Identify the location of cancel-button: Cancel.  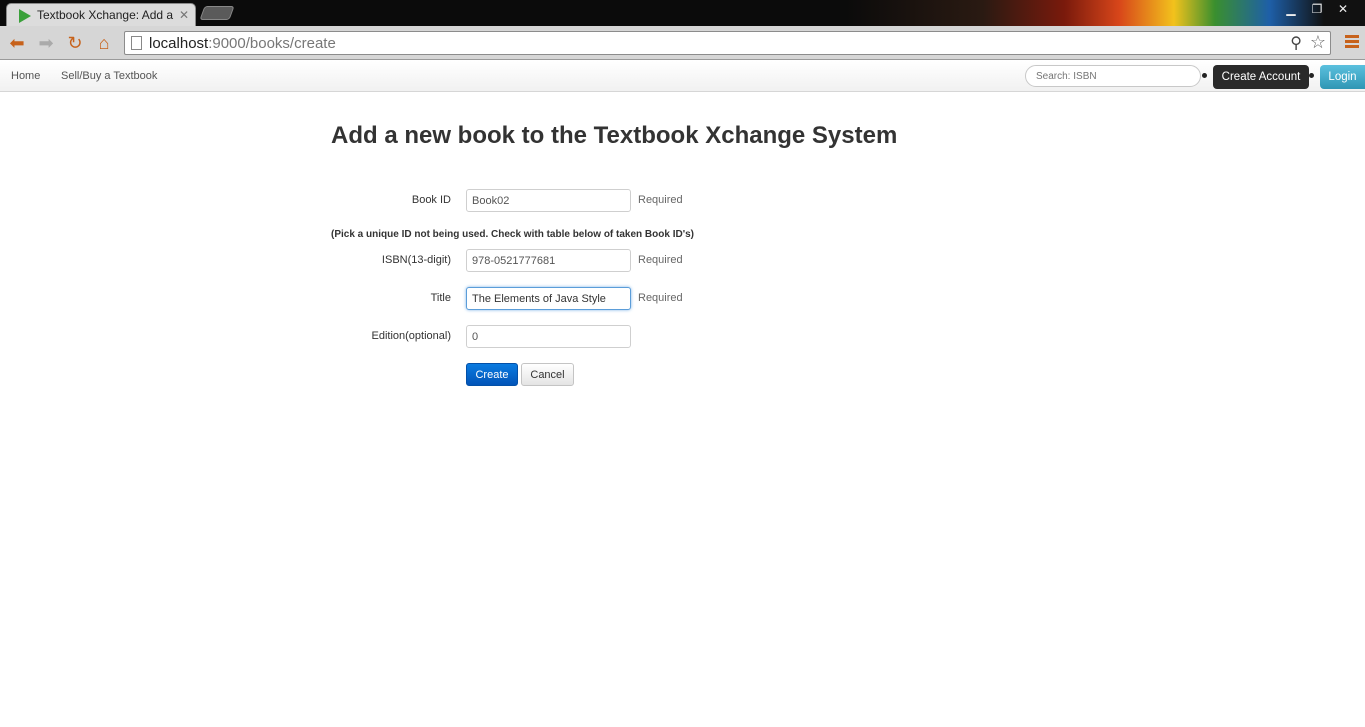
(547, 374).